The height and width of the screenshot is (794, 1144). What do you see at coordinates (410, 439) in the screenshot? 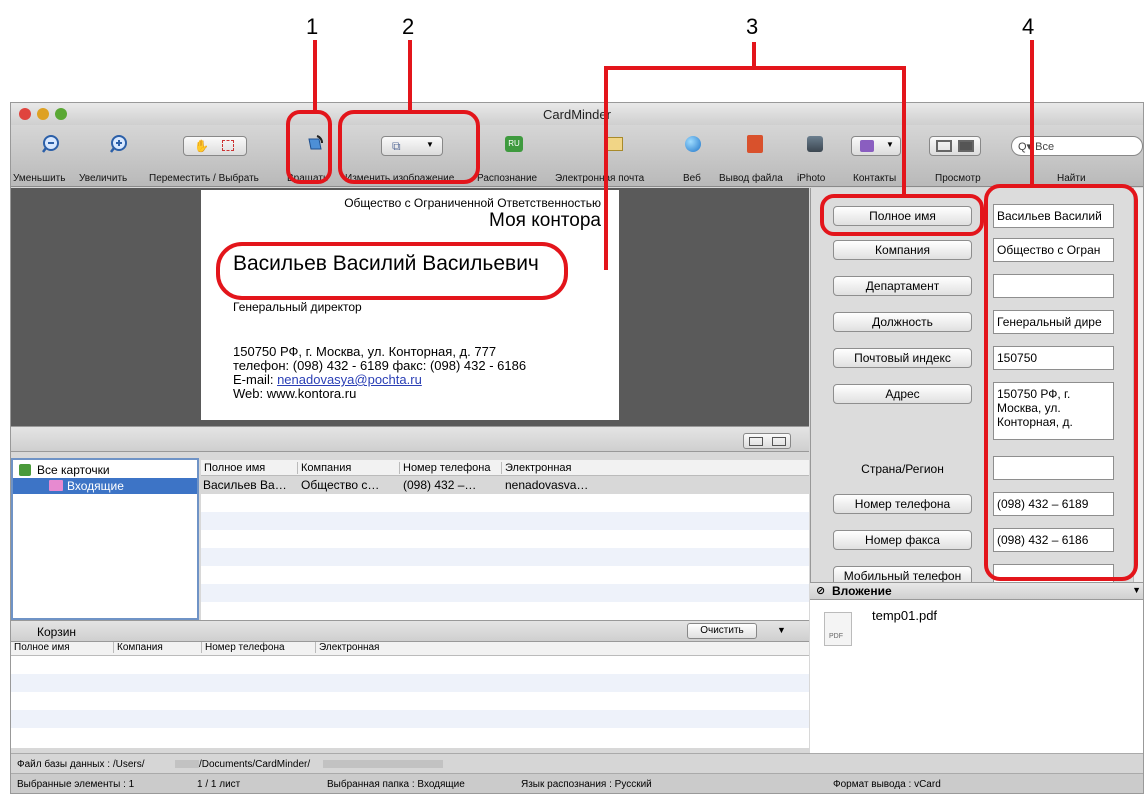
I see `splitter-bar` at bounding box center [410, 439].